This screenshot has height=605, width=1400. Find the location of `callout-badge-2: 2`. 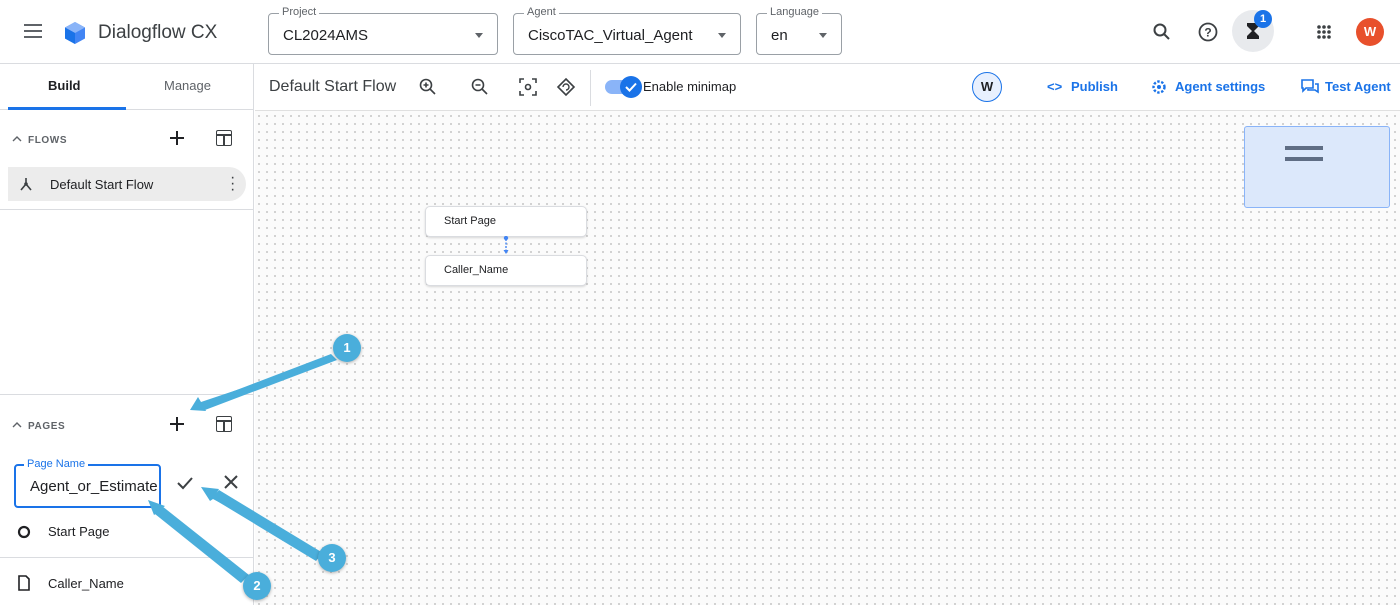

callout-badge-2: 2 is located at coordinates (257, 586).